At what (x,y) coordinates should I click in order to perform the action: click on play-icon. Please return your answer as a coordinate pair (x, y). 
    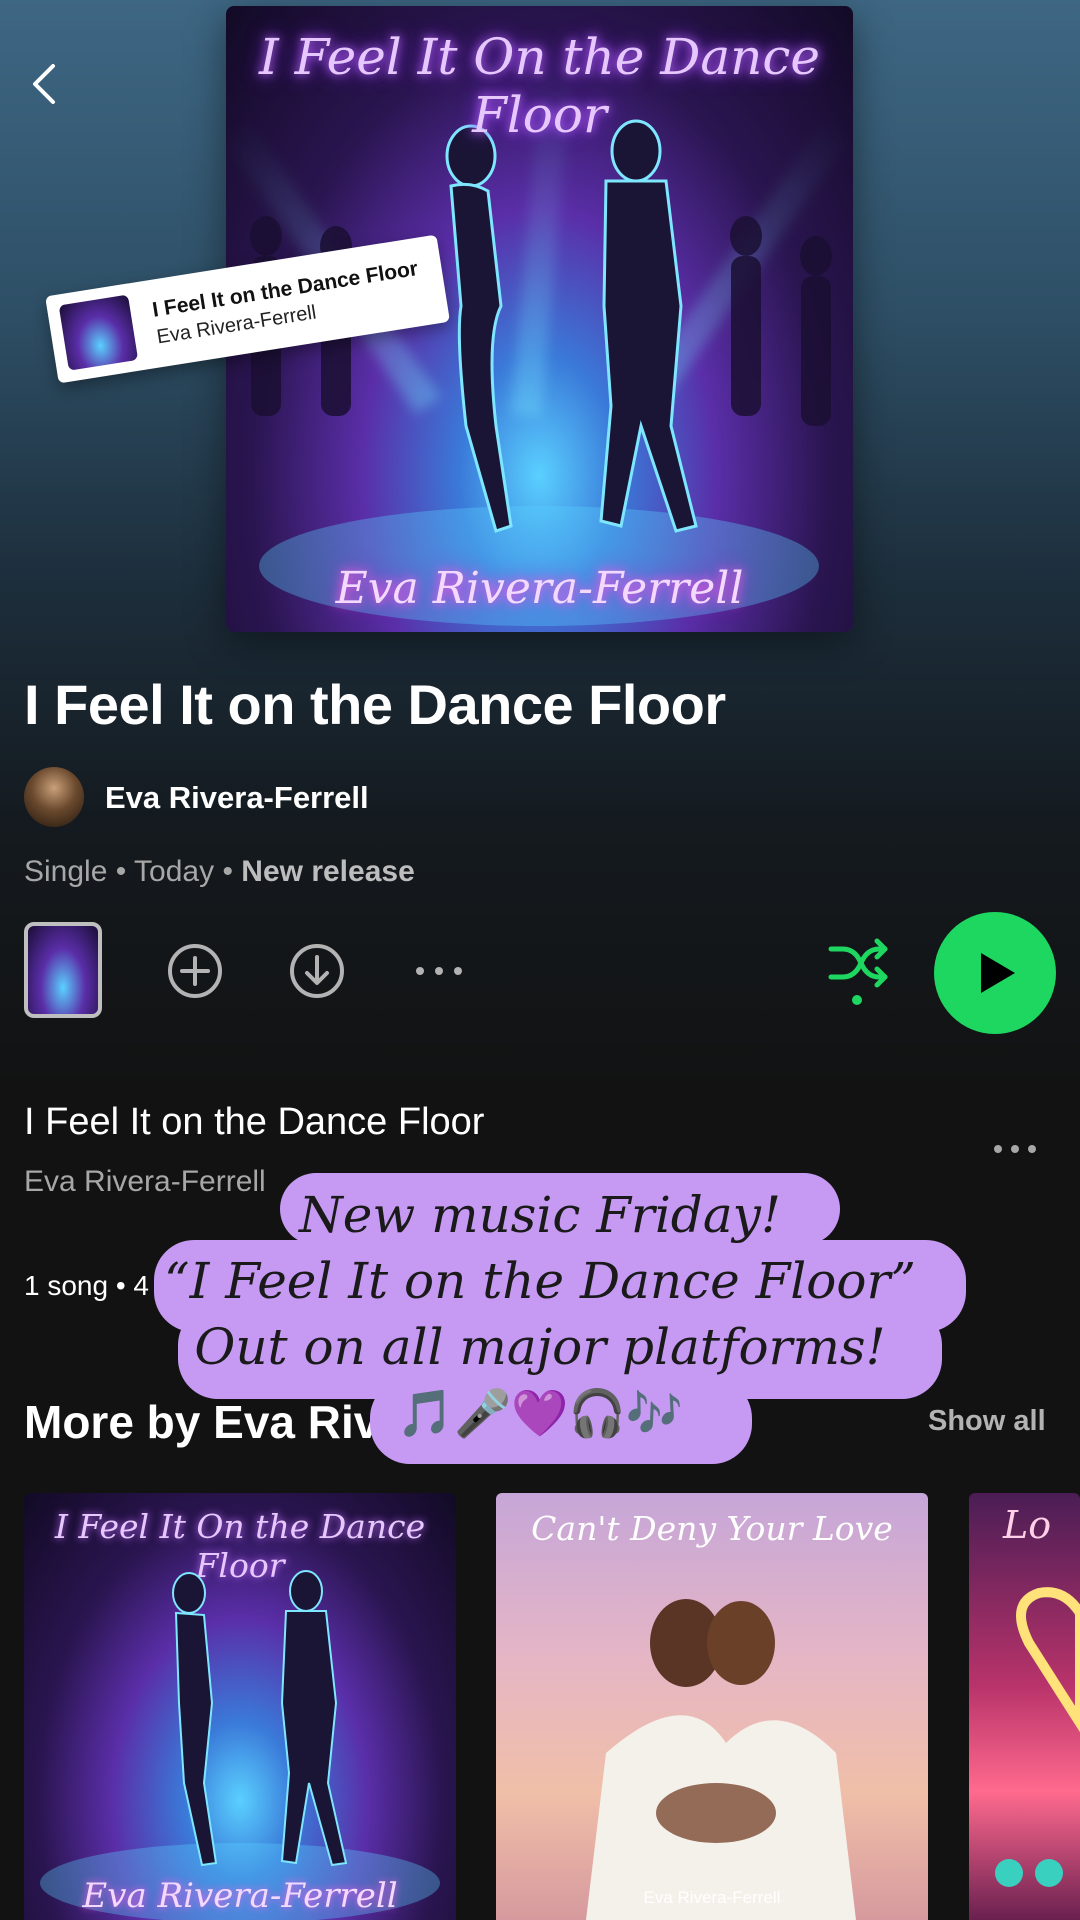
    Looking at the image, I should click on (998, 973).